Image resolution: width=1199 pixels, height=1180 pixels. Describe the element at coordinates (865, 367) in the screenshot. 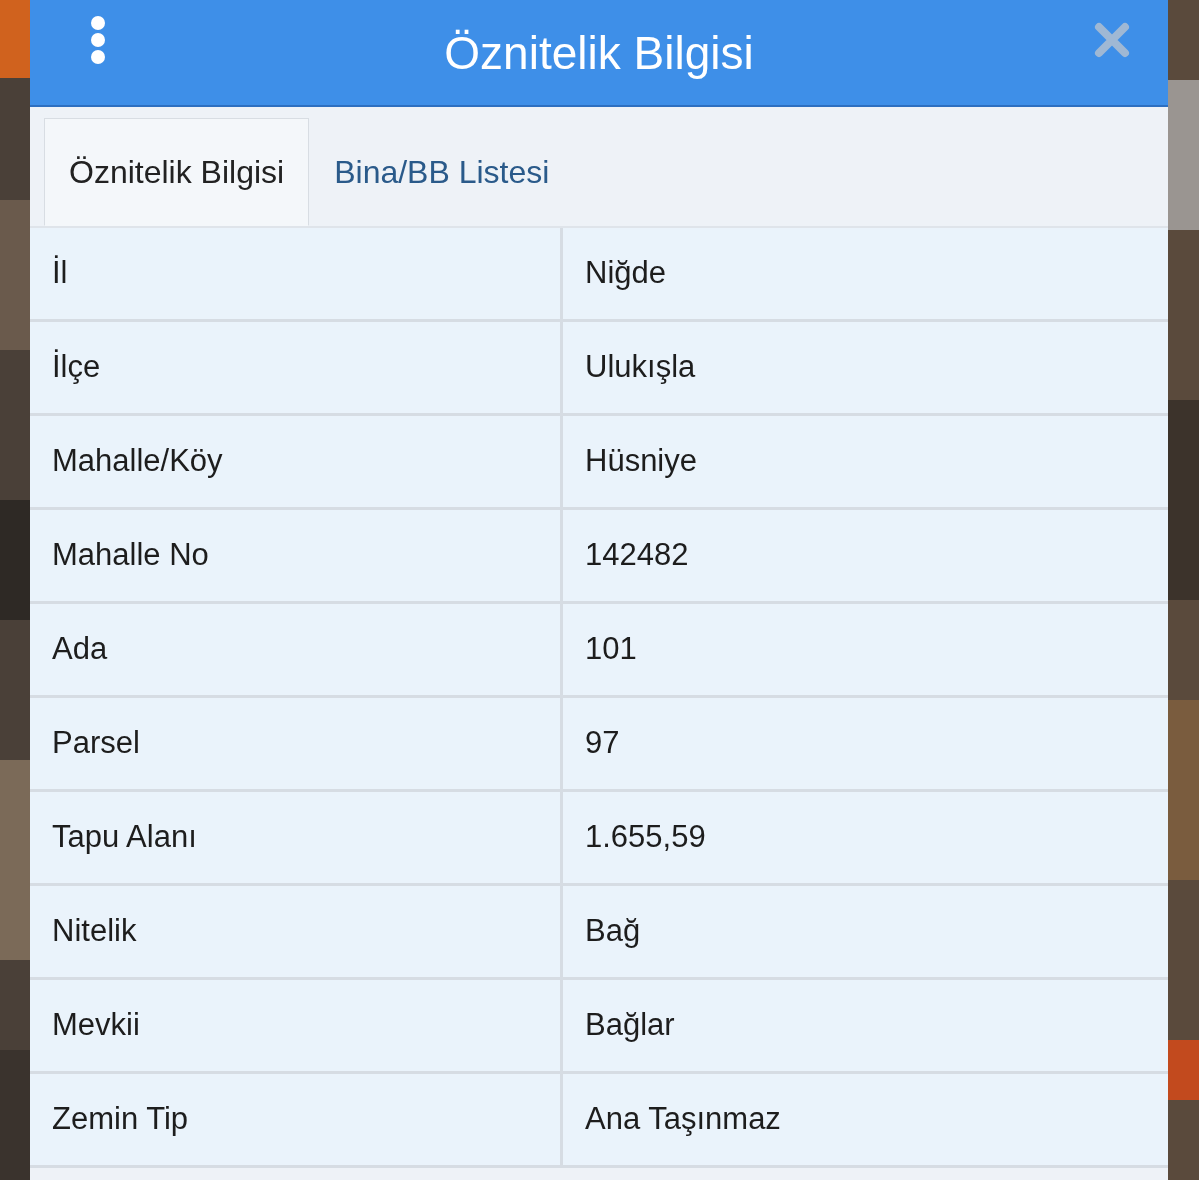

I see `field-value: Ulukışla` at that location.